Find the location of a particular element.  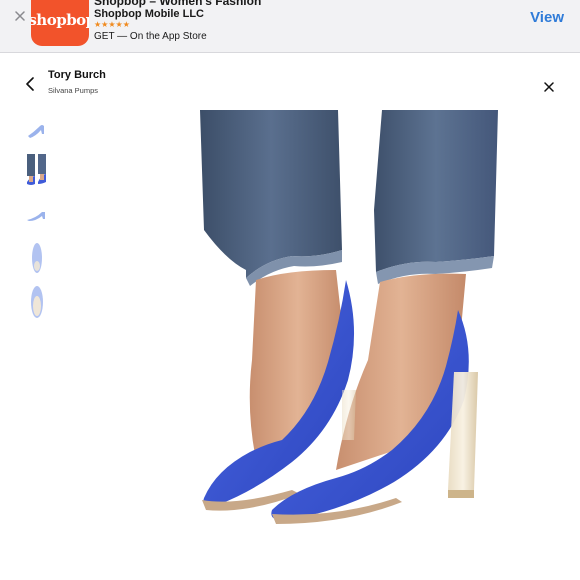

app-rating-stars: ★★★★★ is located at coordinates (112, 24).